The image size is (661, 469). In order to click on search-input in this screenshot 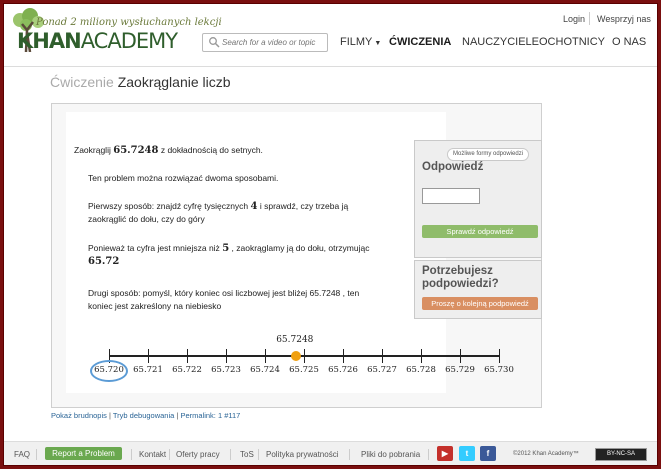, I will do `click(272, 42)`.